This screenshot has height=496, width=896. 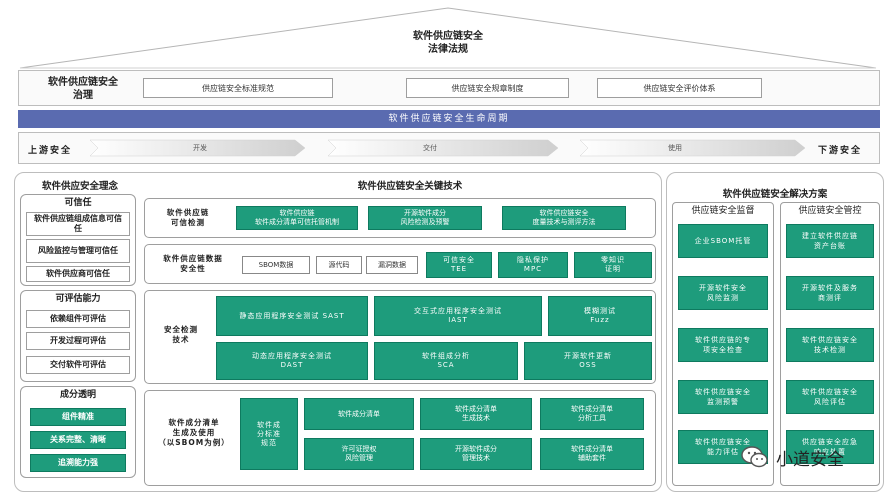 What do you see at coordinates (592, 454) in the screenshot?
I see `row4-item-toolkit: 软件成分清单 辅助套件` at bounding box center [592, 454].